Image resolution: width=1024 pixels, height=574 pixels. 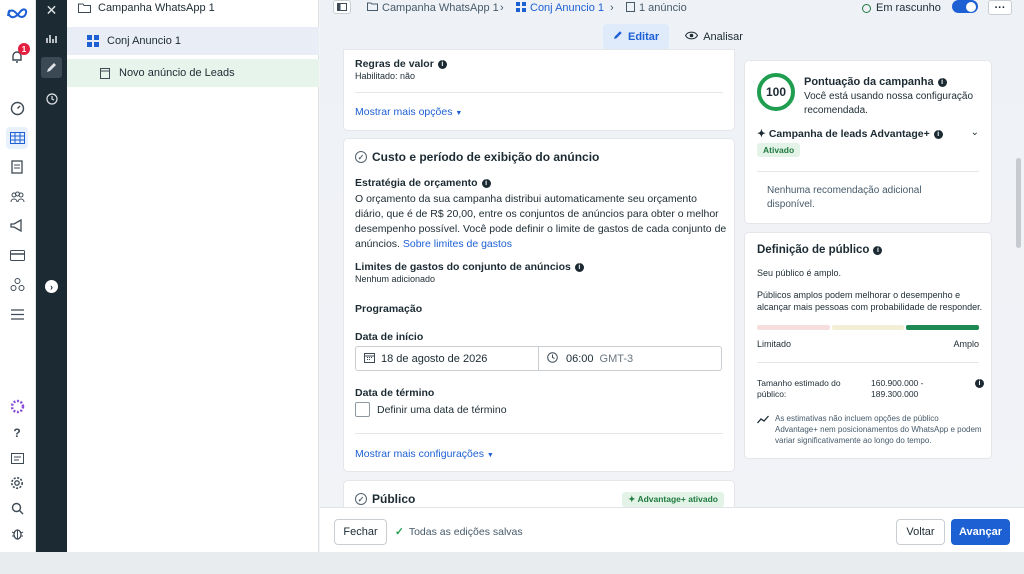 I want to click on editor-side-rail: ✕ ›, so click(x=51, y=276).